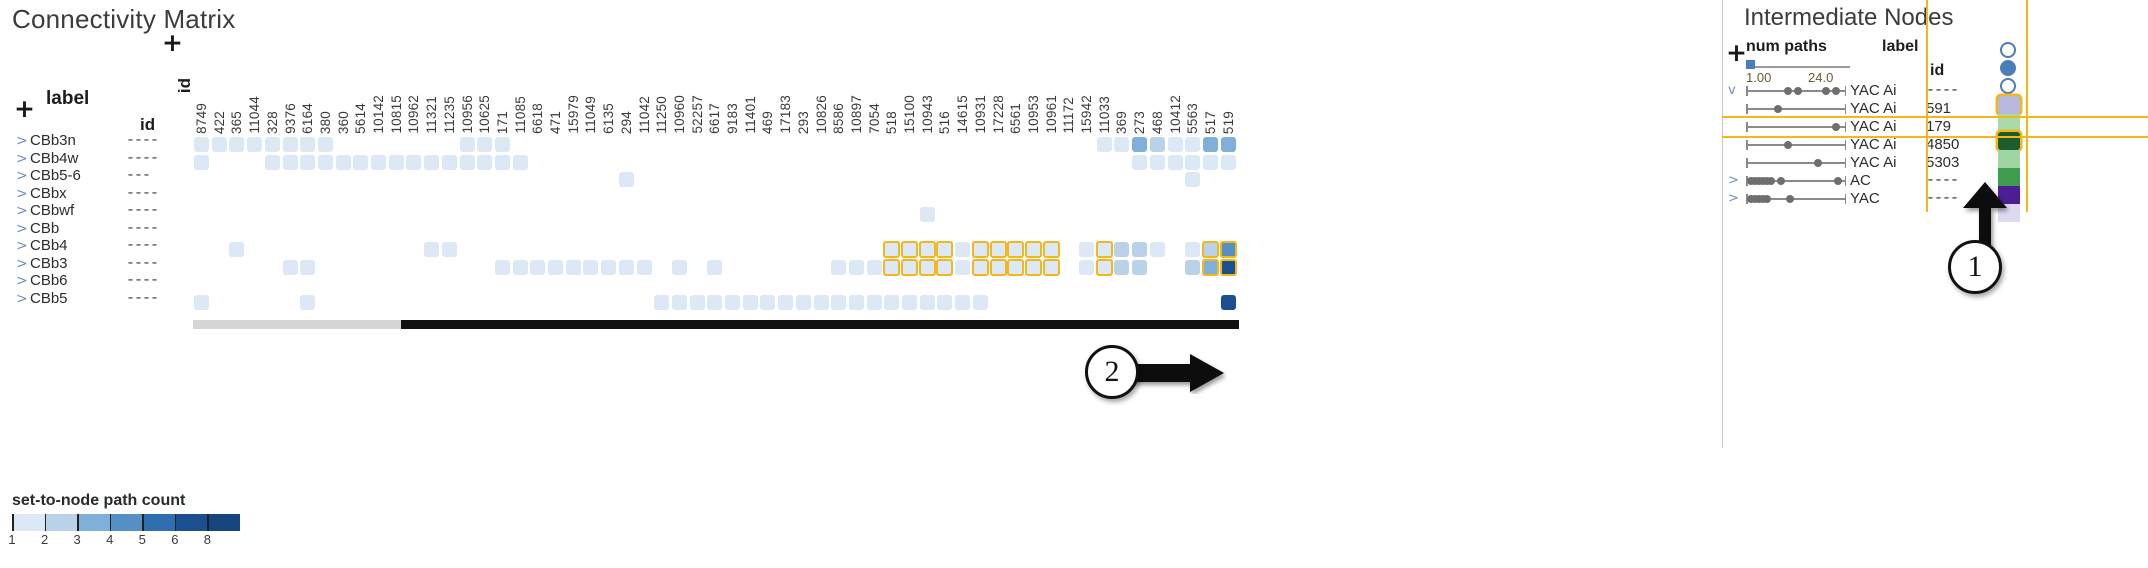  Describe the element at coordinates (661, 115) in the screenshot. I see `matrix-column-header: 11250` at that location.